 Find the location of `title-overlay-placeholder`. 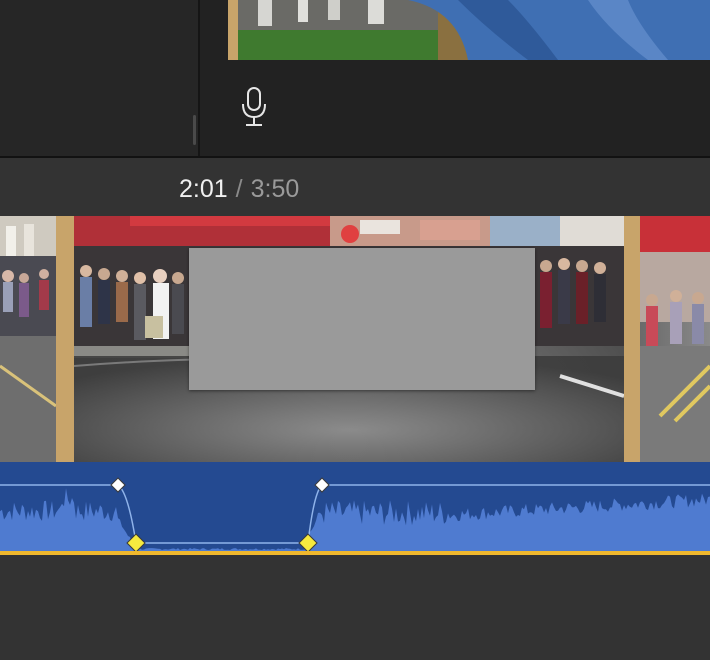

title-overlay-placeholder is located at coordinates (362, 319).